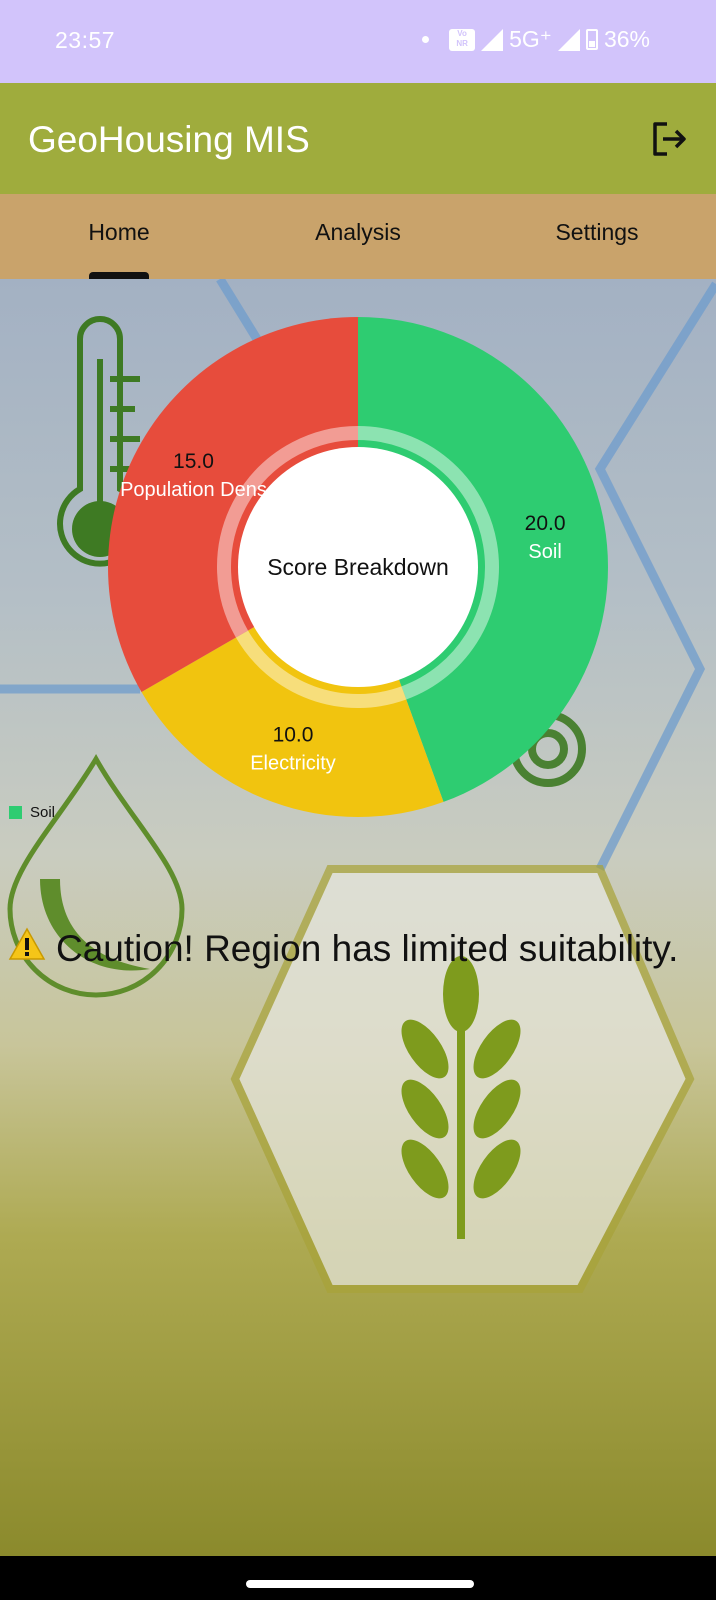  What do you see at coordinates (367, 948) in the screenshot?
I see `caution-text: Caution! Region has limited suitability.` at bounding box center [367, 948].